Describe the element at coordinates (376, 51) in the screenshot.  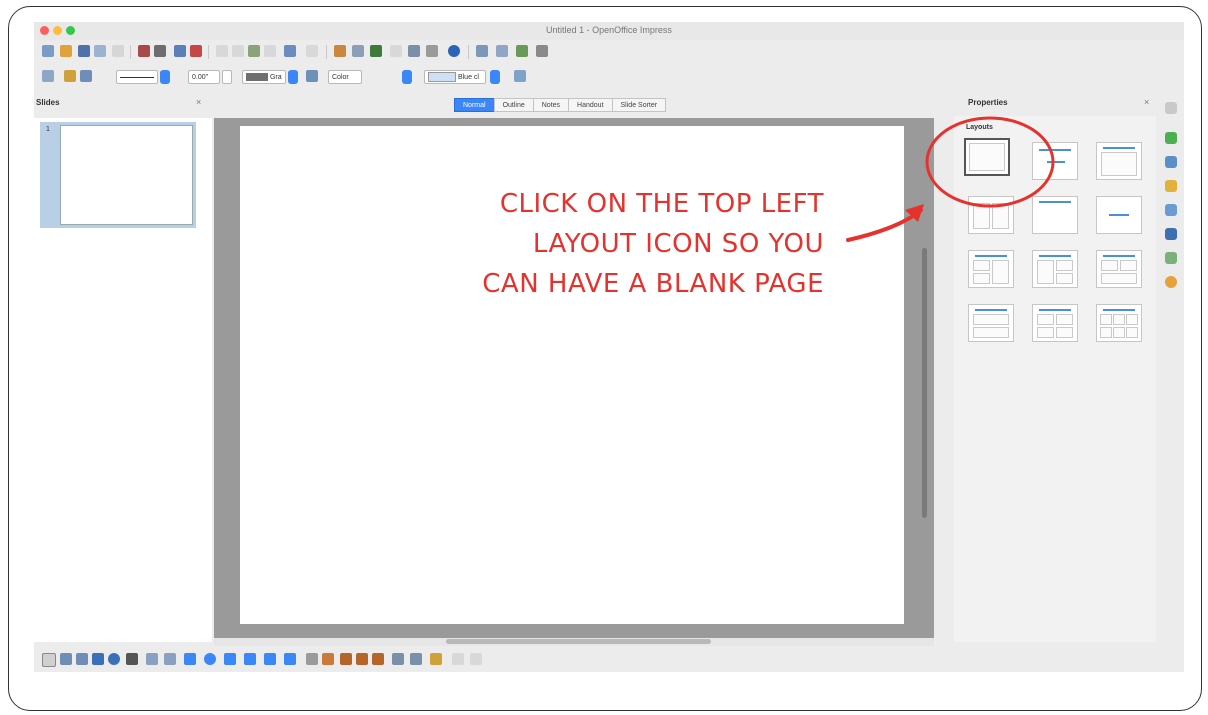
I see `insert-object-icon` at that location.